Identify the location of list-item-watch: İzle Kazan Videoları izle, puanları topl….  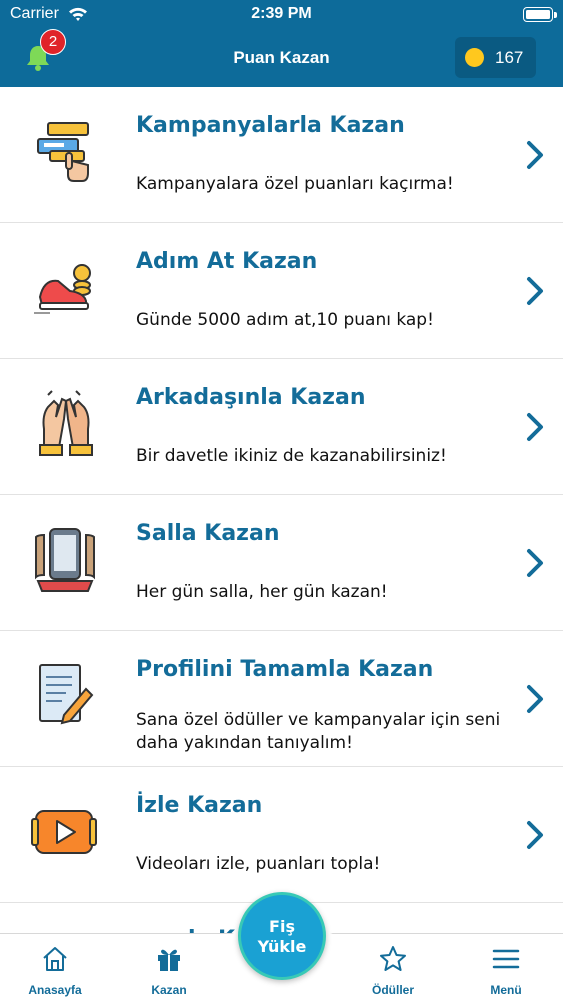
(281, 835).